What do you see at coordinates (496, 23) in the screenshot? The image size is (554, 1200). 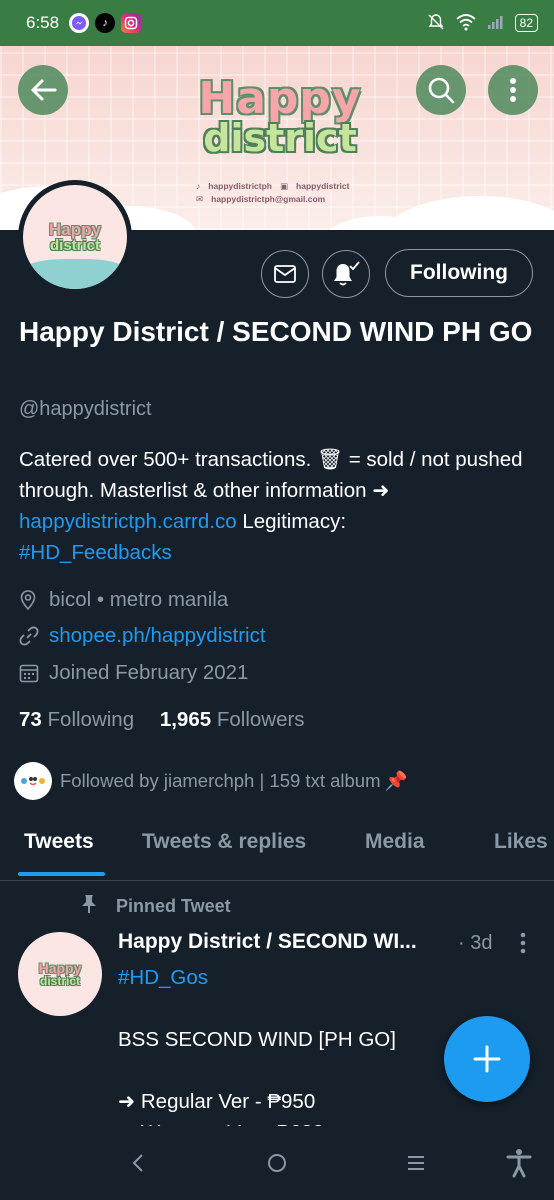 I see `signal-icon` at bounding box center [496, 23].